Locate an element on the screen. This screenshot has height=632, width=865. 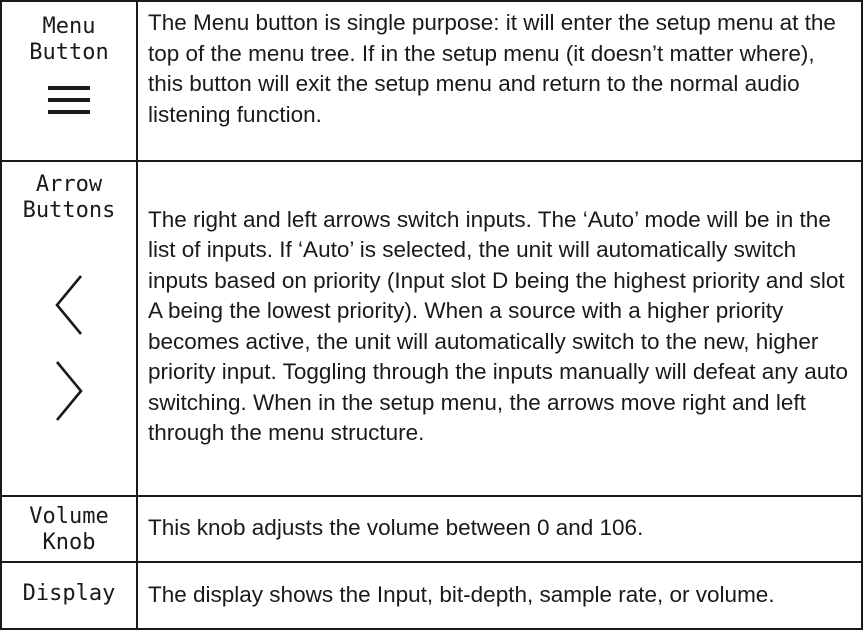
chevron-right-icon is located at coordinates (69, 391).